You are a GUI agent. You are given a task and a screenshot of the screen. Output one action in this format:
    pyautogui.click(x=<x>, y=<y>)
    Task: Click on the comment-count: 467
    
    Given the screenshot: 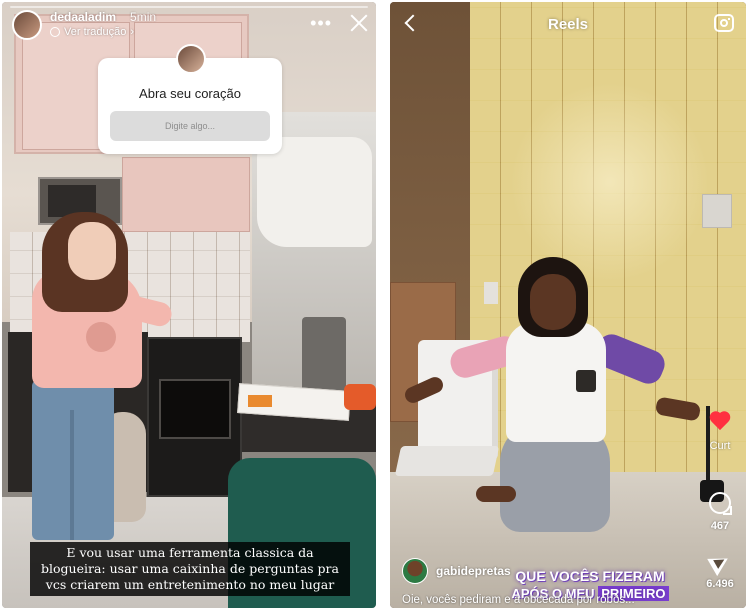 What is the action you would take?
    pyautogui.click(x=720, y=526)
    